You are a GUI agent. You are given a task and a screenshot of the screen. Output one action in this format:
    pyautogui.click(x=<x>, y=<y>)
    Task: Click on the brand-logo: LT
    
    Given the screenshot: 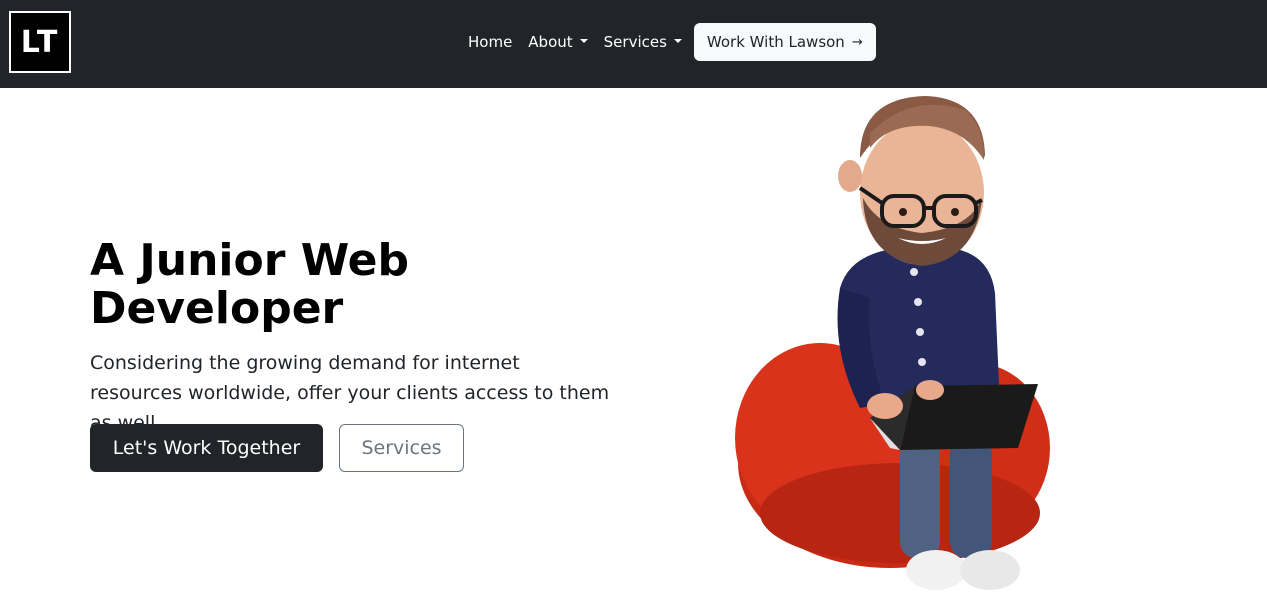 What is the action you would take?
    pyautogui.click(x=40, y=42)
    